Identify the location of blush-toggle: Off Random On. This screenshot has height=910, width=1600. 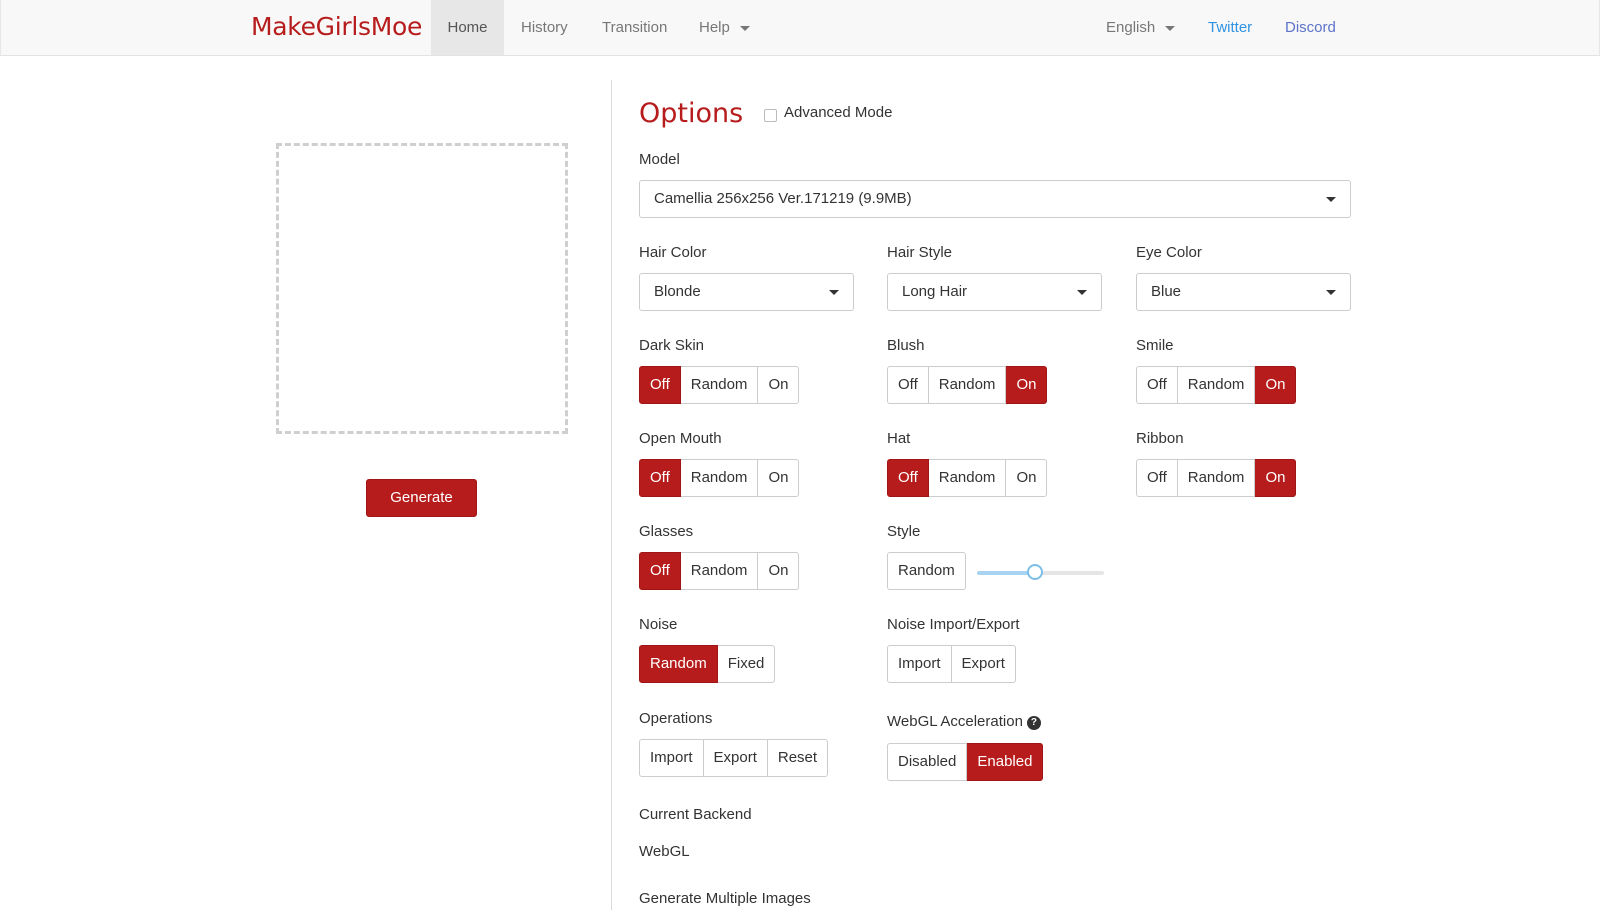
(967, 385).